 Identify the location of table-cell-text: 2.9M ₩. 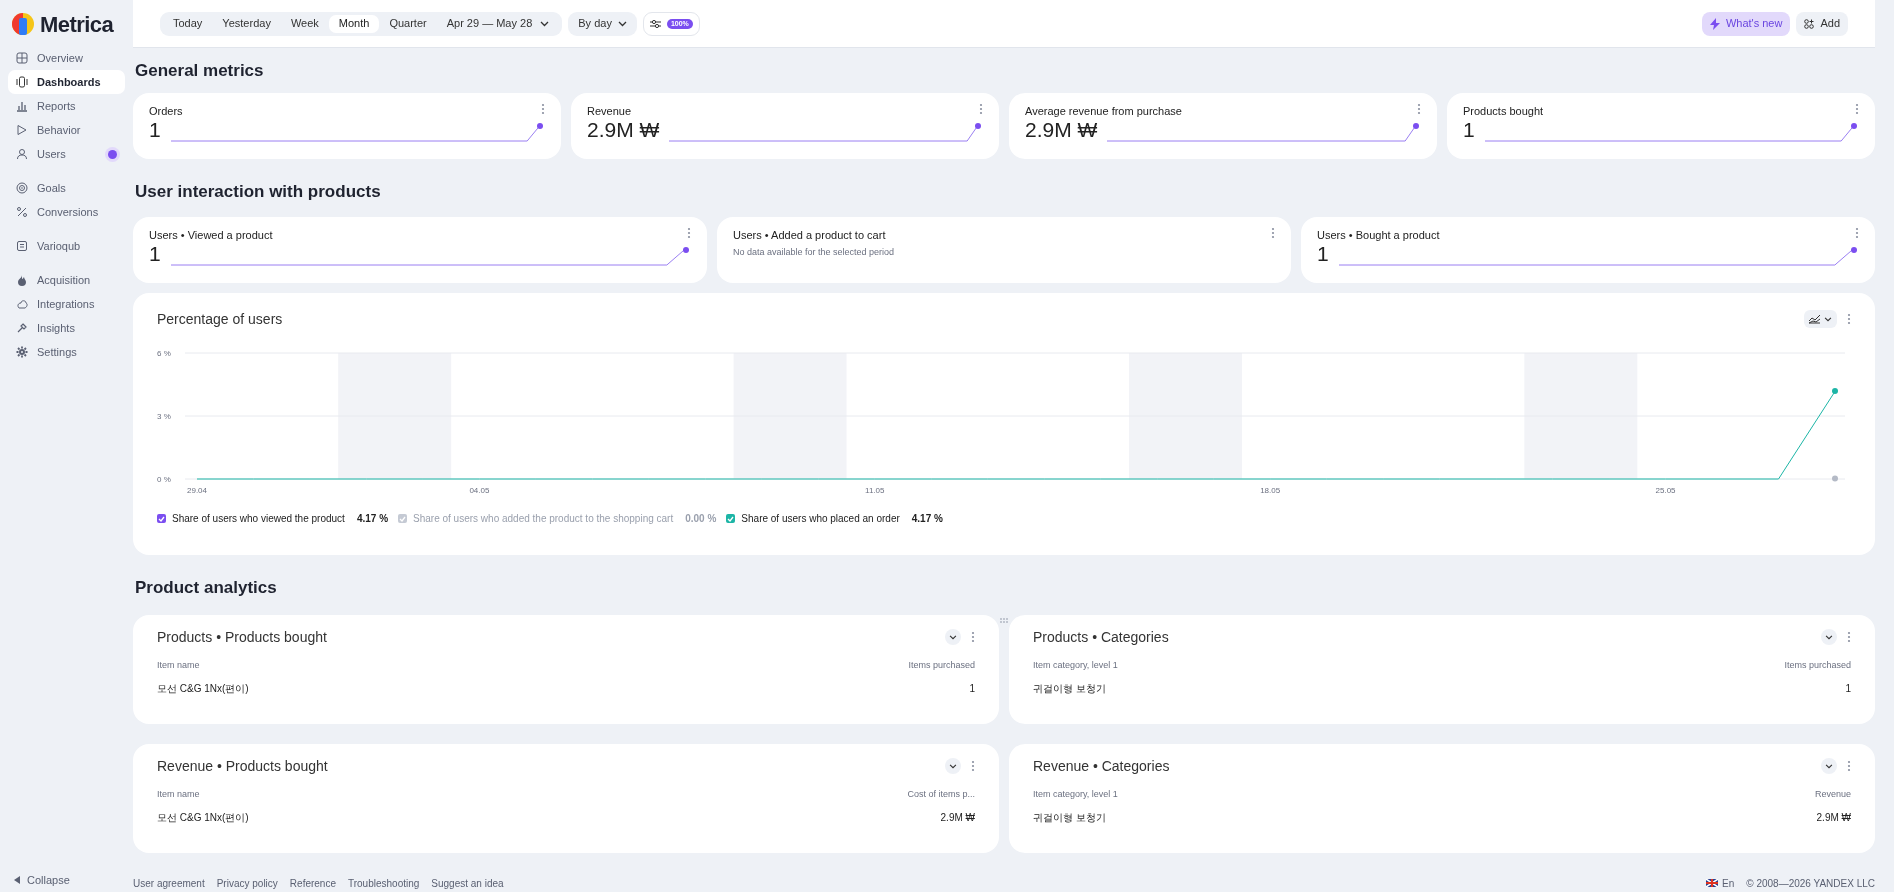
(957, 817).